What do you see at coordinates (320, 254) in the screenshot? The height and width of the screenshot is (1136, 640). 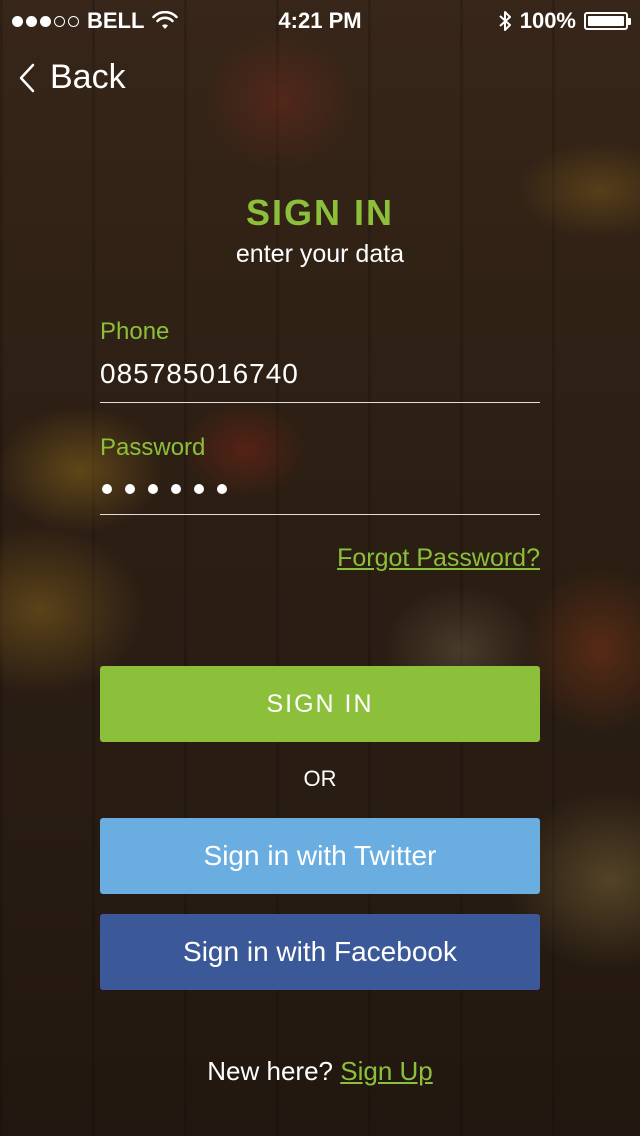 I see `page-subtitle: enter your data` at bounding box center [320, 254].